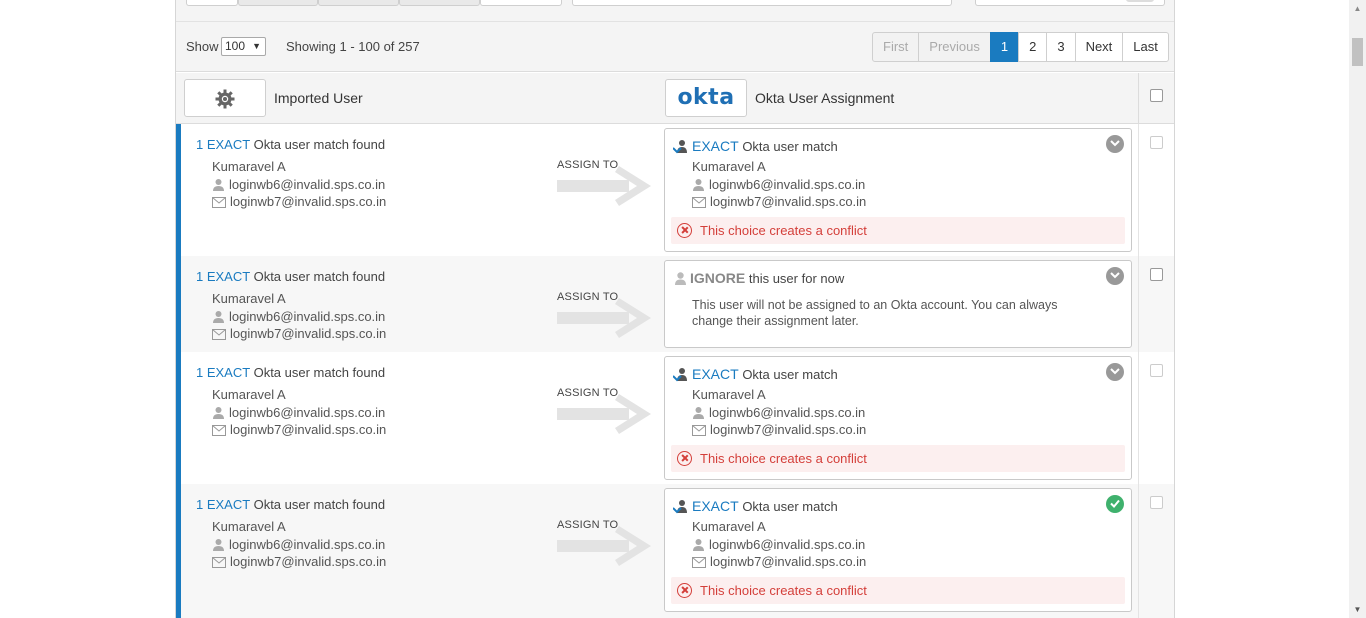 This screenshot has height=618, width=1366. Describe the element at coordinates (796, 278) in the screenshot. I see `card-title-rest: this user for now` at that location.